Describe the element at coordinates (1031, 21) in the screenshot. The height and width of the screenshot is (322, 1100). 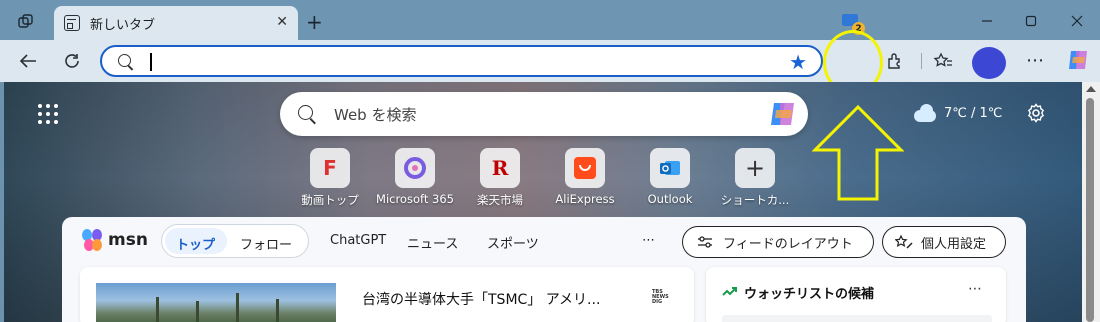
I see `maximize-icon` at that location.